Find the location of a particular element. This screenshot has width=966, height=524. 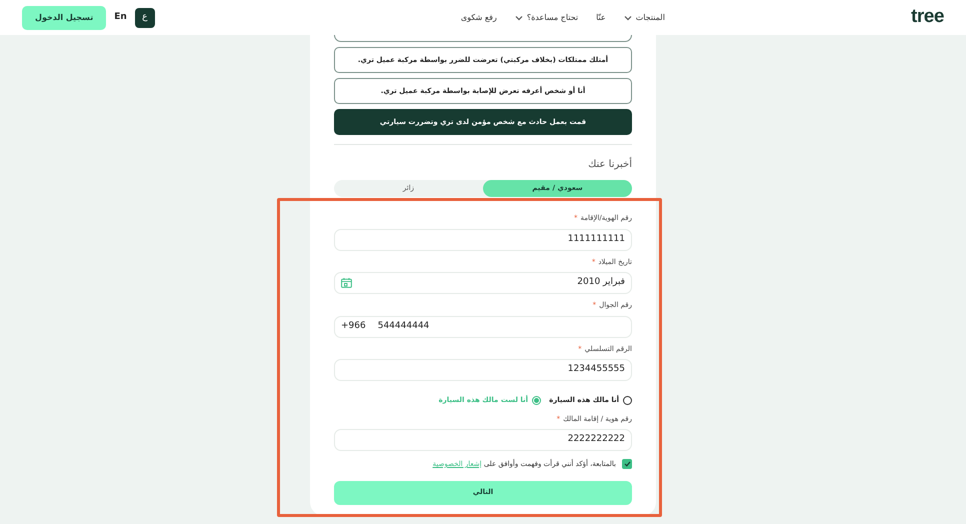

field-value: 544444444 is located at coordinates (404, 326).